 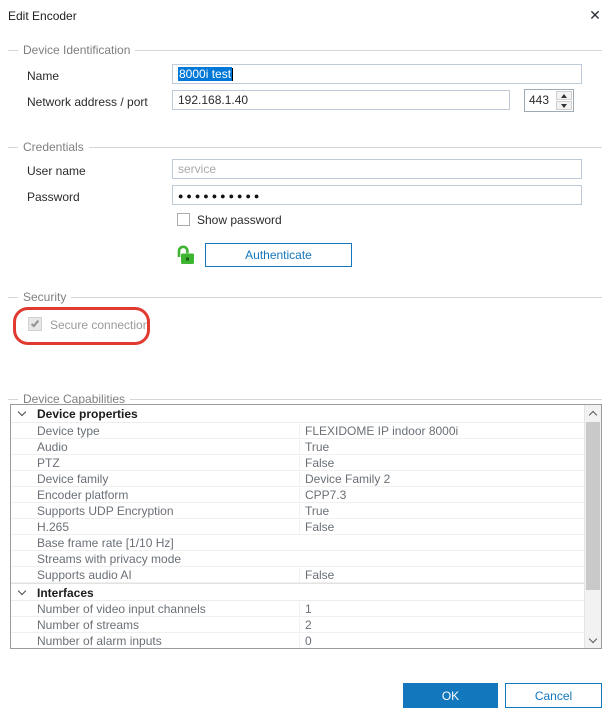 I want to click on dialog-title: Edit Encoder, so click(x=42, y=16).